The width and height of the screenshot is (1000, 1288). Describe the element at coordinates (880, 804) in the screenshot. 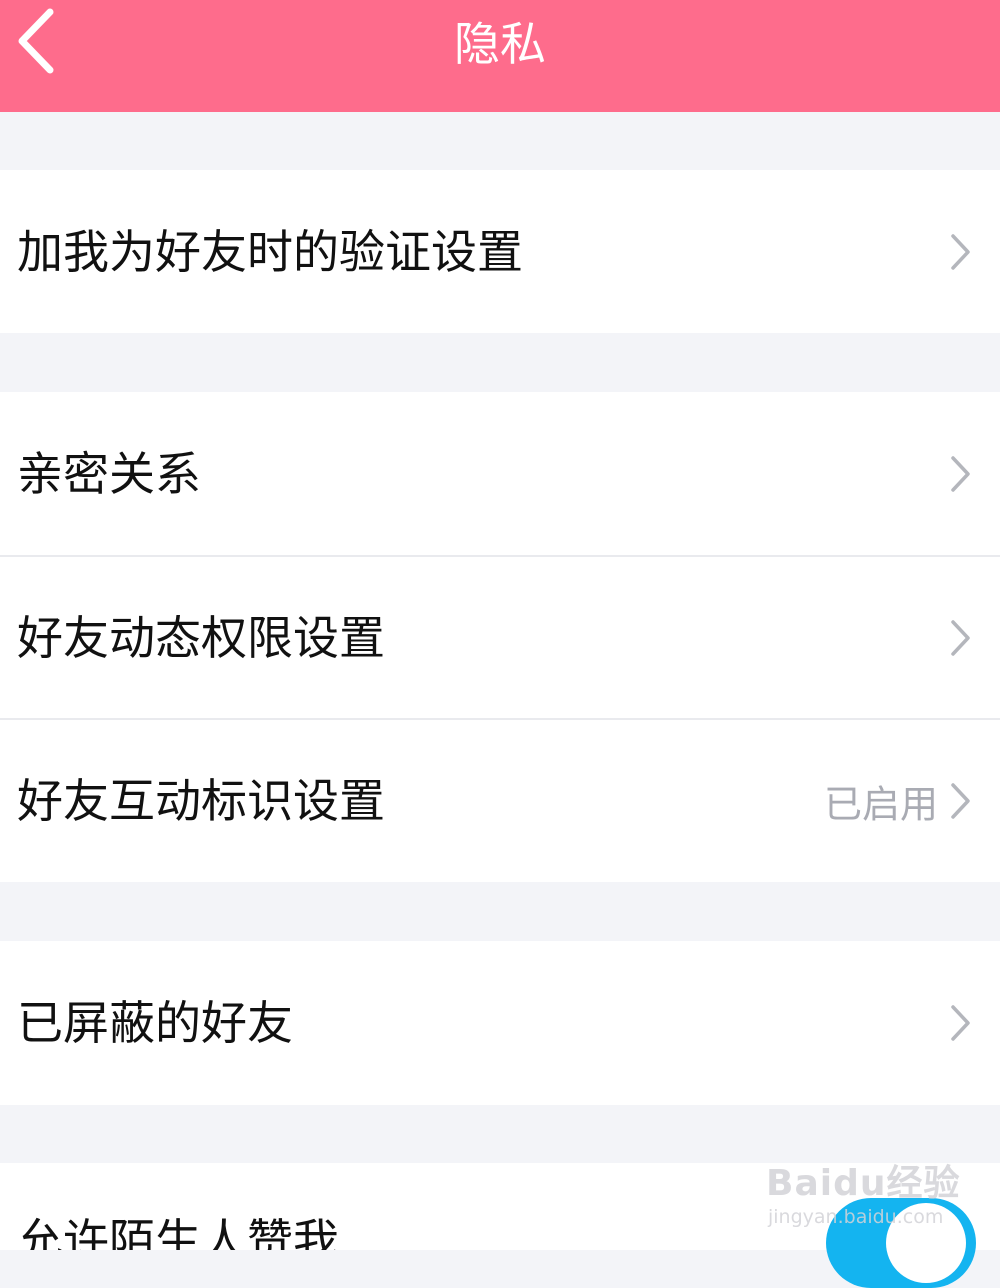

I see `status-text: 已启用` at that location.